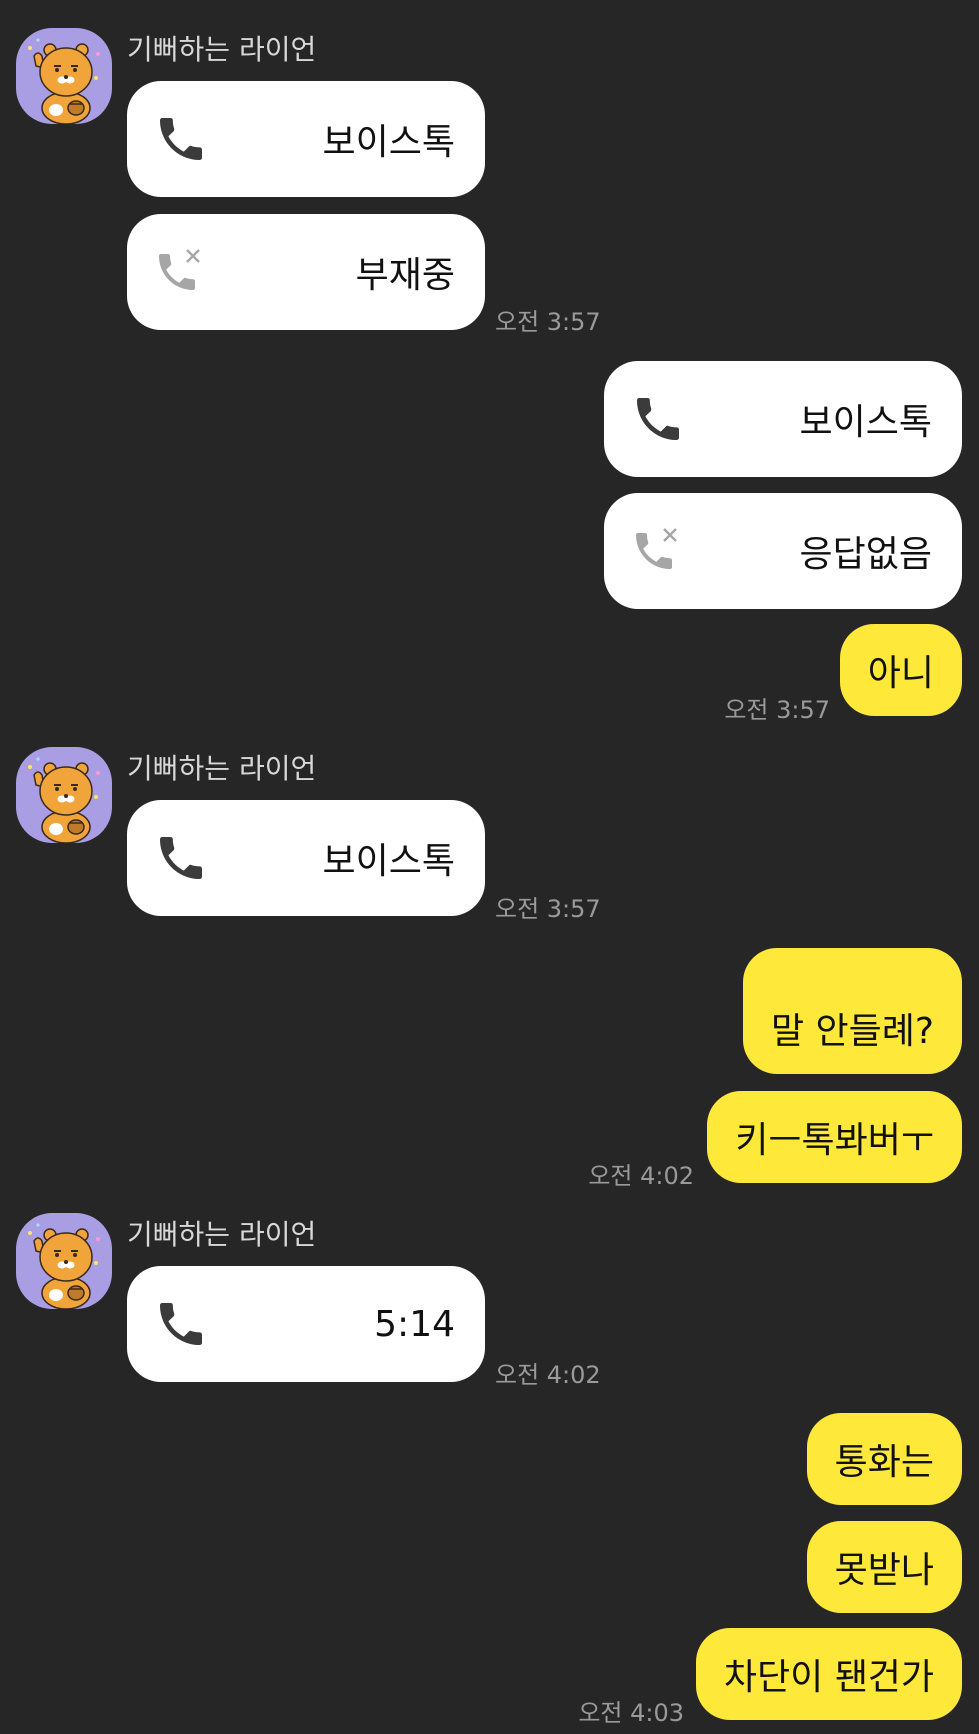 This screenshot has width=979, height=1734. I want to click on voice-call-bubble: 5:14, so click(306, 1324).